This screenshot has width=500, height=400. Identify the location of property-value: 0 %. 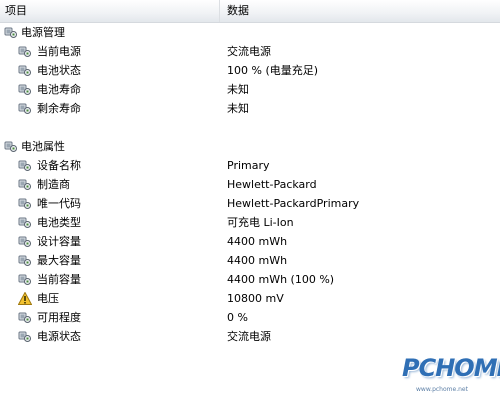
(237, 317).